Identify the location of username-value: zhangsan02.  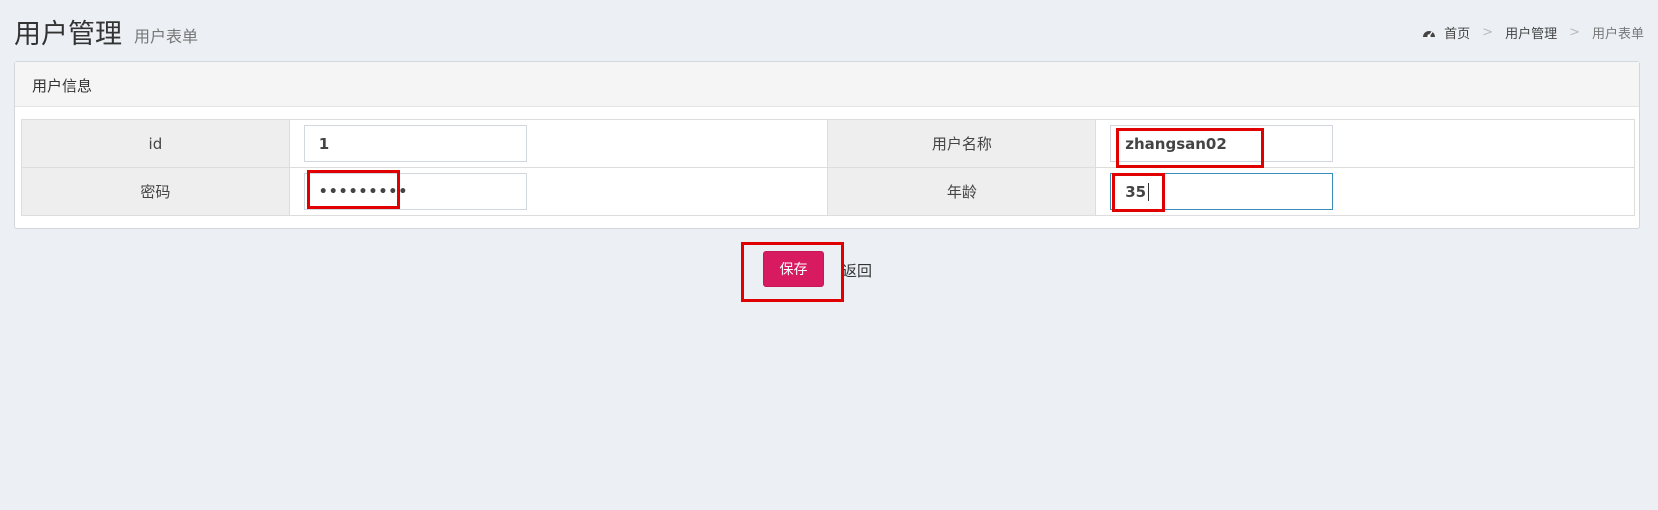
(1176, 143).